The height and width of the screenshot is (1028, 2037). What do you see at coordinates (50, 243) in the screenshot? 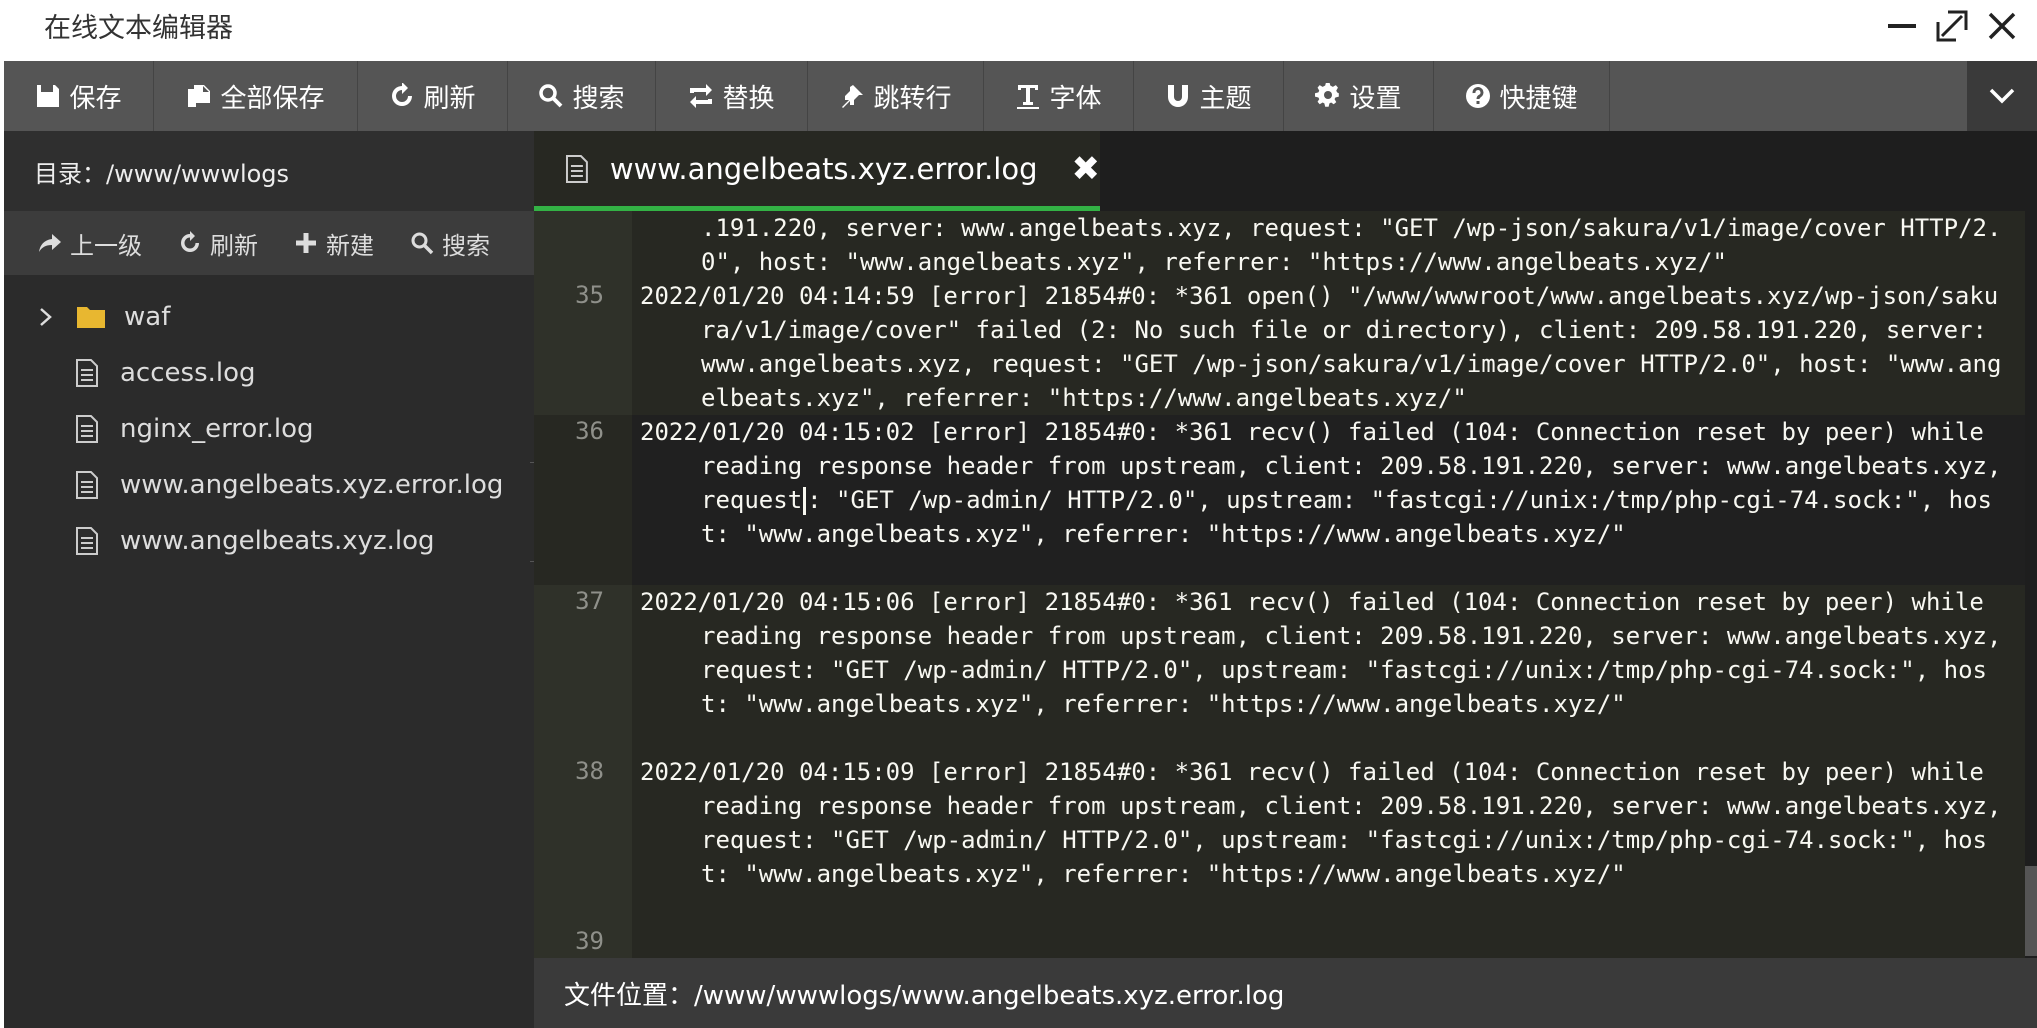
I see `share-arrow-icon` at bounding box center [50, 243].